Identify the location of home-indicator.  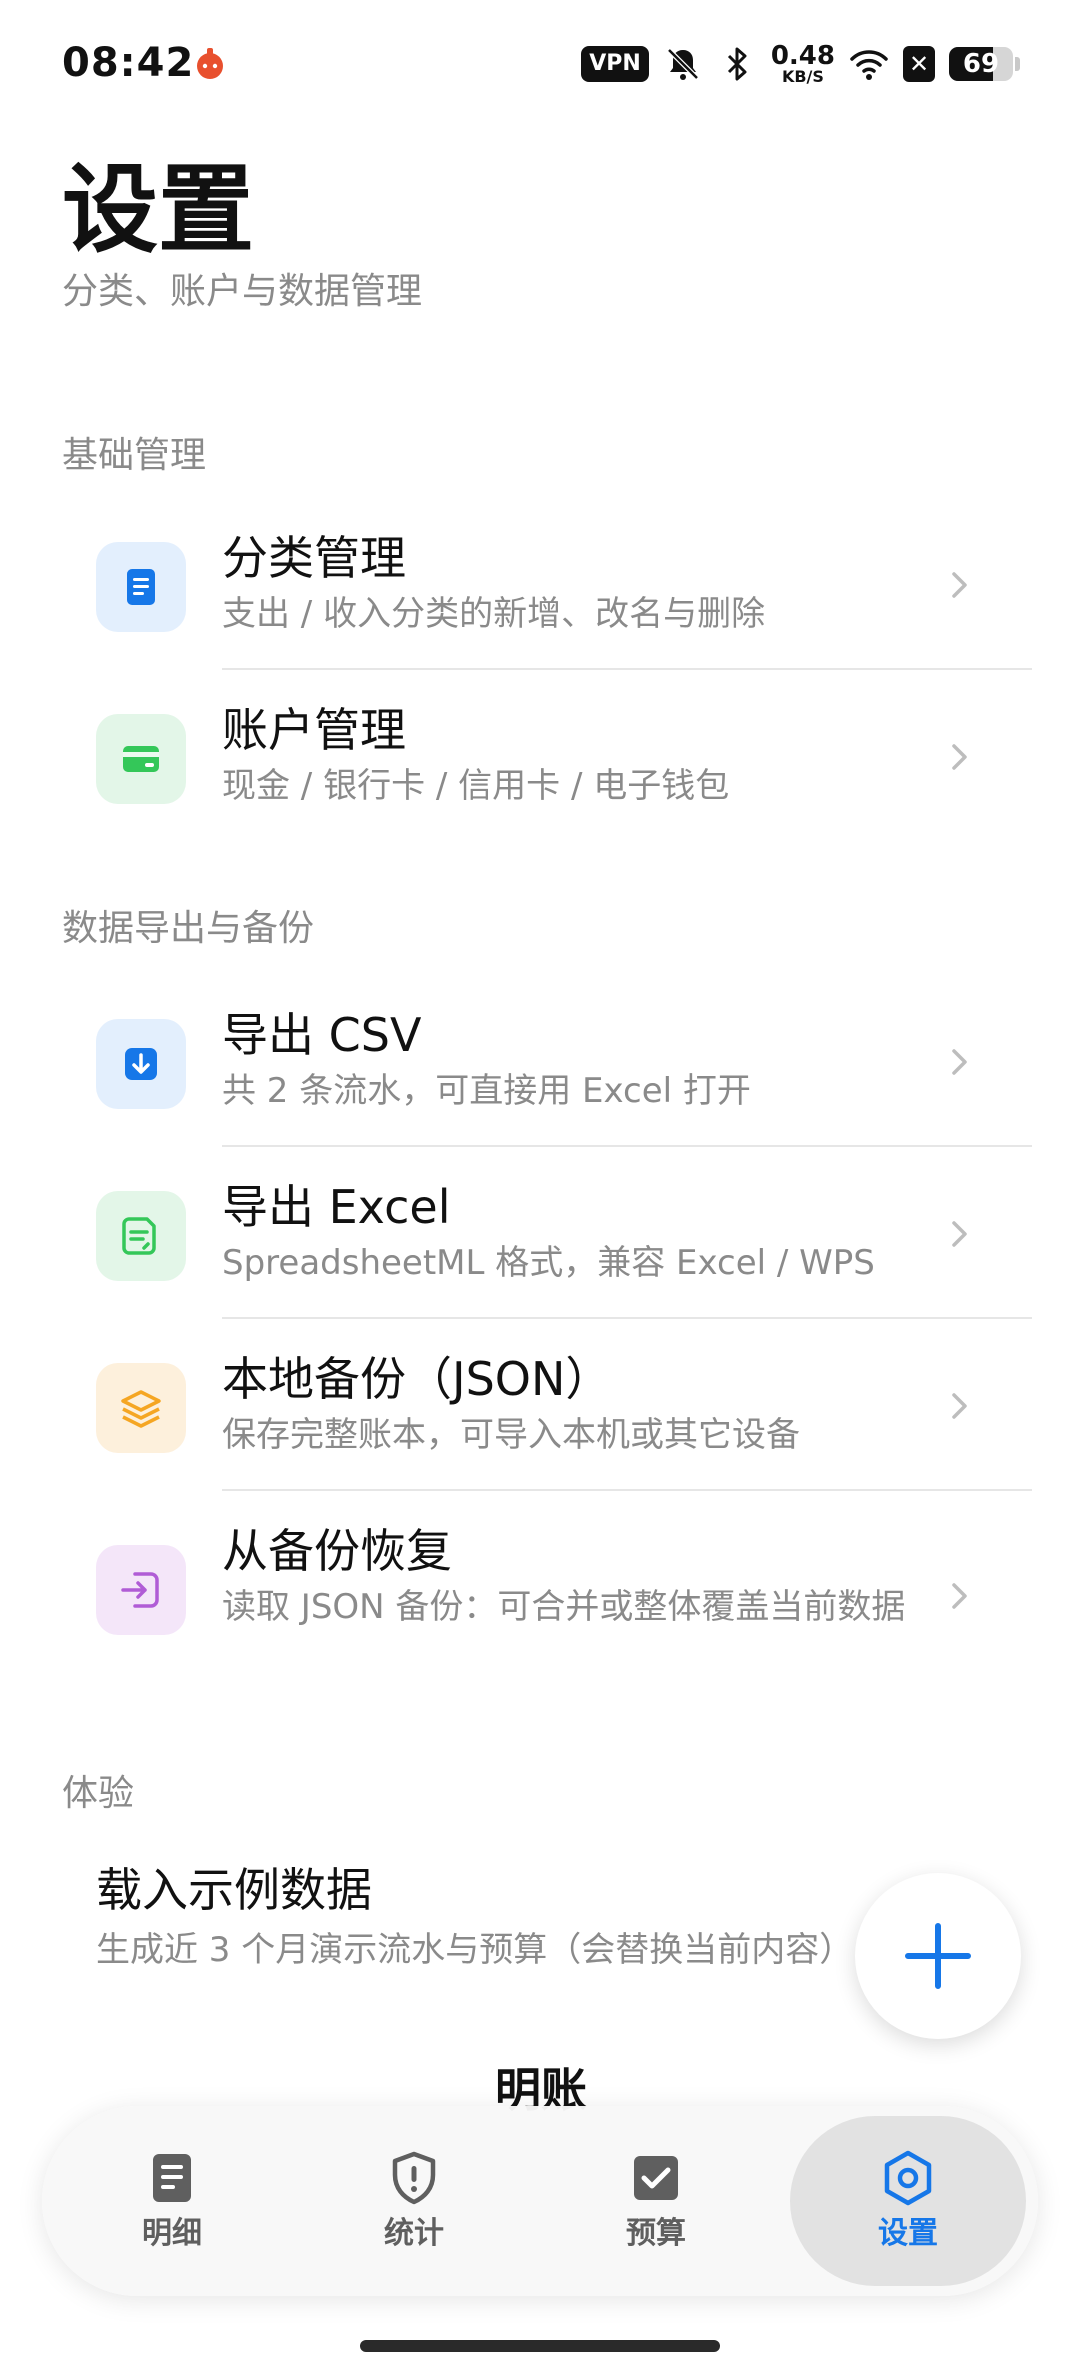
(540, 2346).